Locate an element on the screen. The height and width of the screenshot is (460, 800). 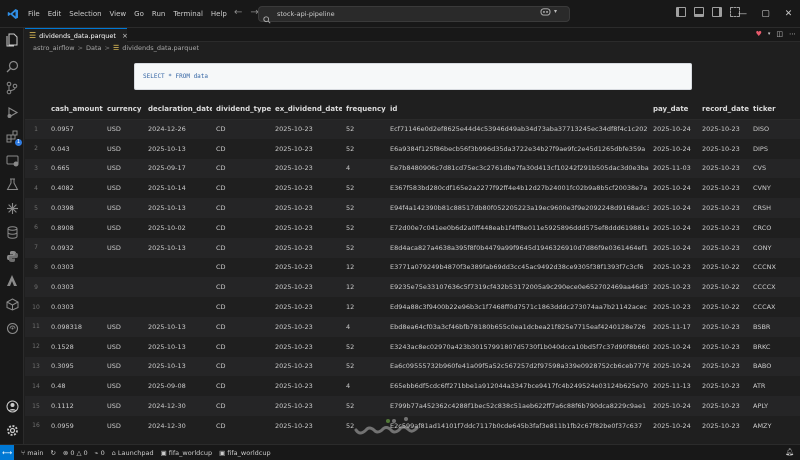
python-icon is located at coordinates (12, 256).